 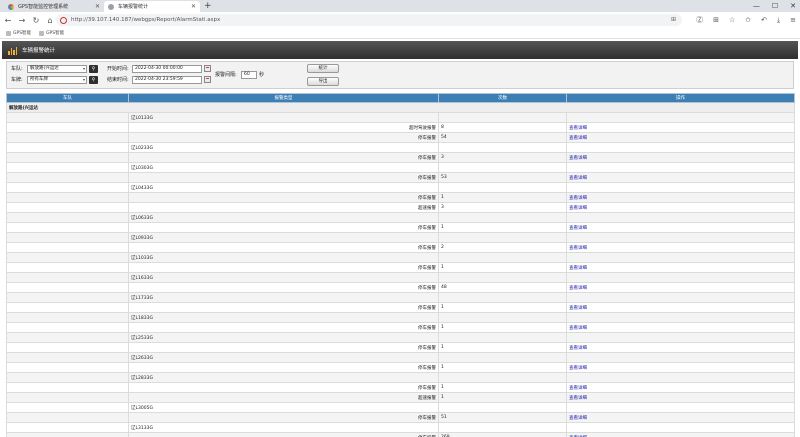 What do you see at coordinates (167, 69) in the screenshot?
I see `start-time-input: 2022-04-30 00:00:00` at bounding box center [167, 69].